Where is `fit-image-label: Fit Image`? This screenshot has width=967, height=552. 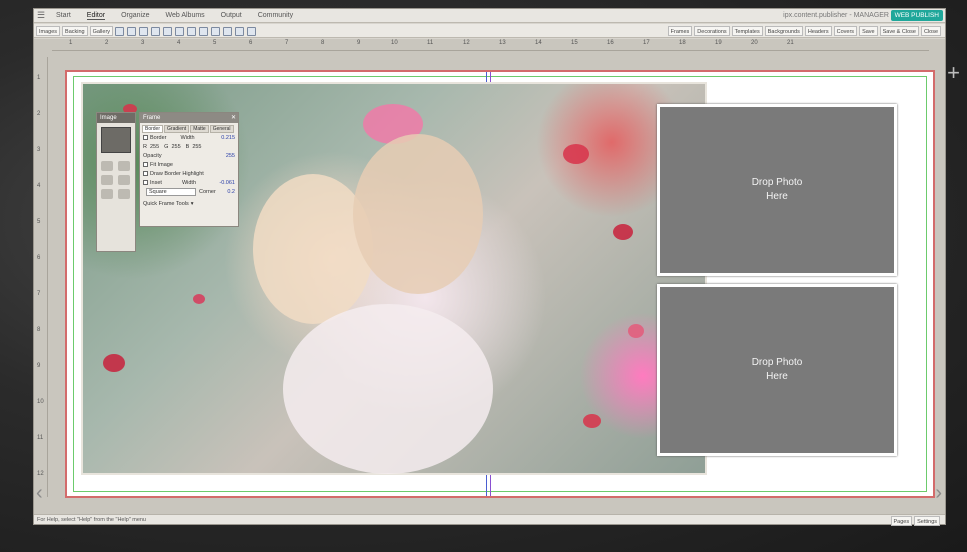 fit-image-label: Fit Image is located at coordinates (161, 164).